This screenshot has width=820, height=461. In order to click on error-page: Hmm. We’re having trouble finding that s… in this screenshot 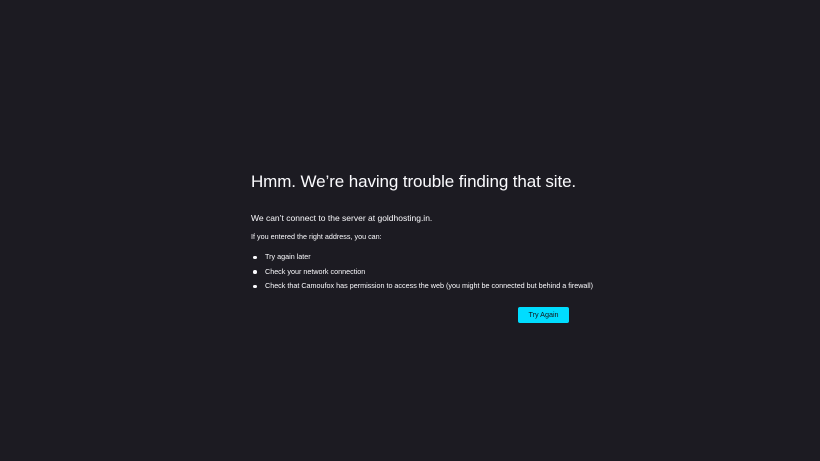, I will do `click(422, 247)`.